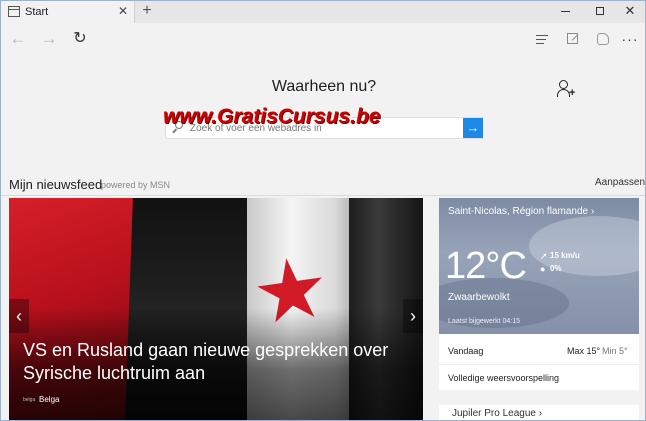 This screenshot has height=421, width=646. Describe the element at coordinates (324, 86) in the screenshot. I see `page-title: Waarheen nu?` at that location.